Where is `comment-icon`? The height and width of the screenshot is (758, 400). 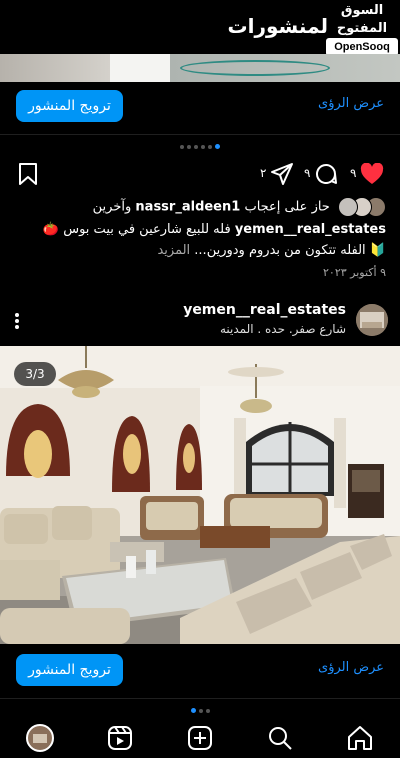 comment-icon is located at coordinates (326, 174).